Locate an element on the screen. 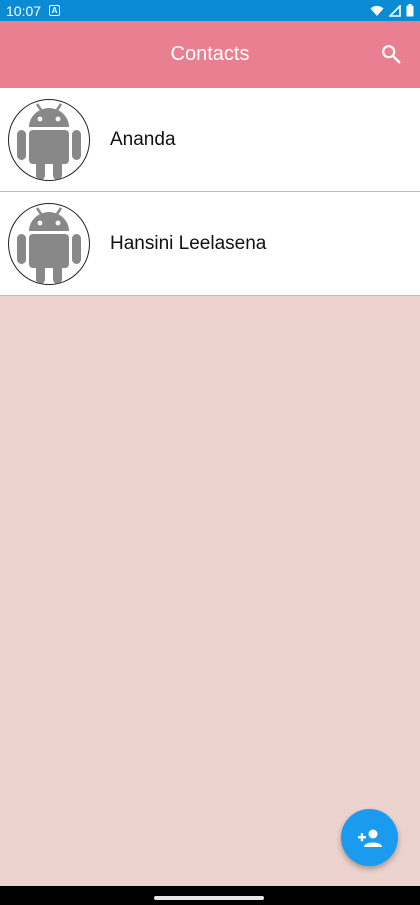 Image resolution: width=420 pixels, height=905 pixels. wifi-icon is located at coordinates (377, 10).